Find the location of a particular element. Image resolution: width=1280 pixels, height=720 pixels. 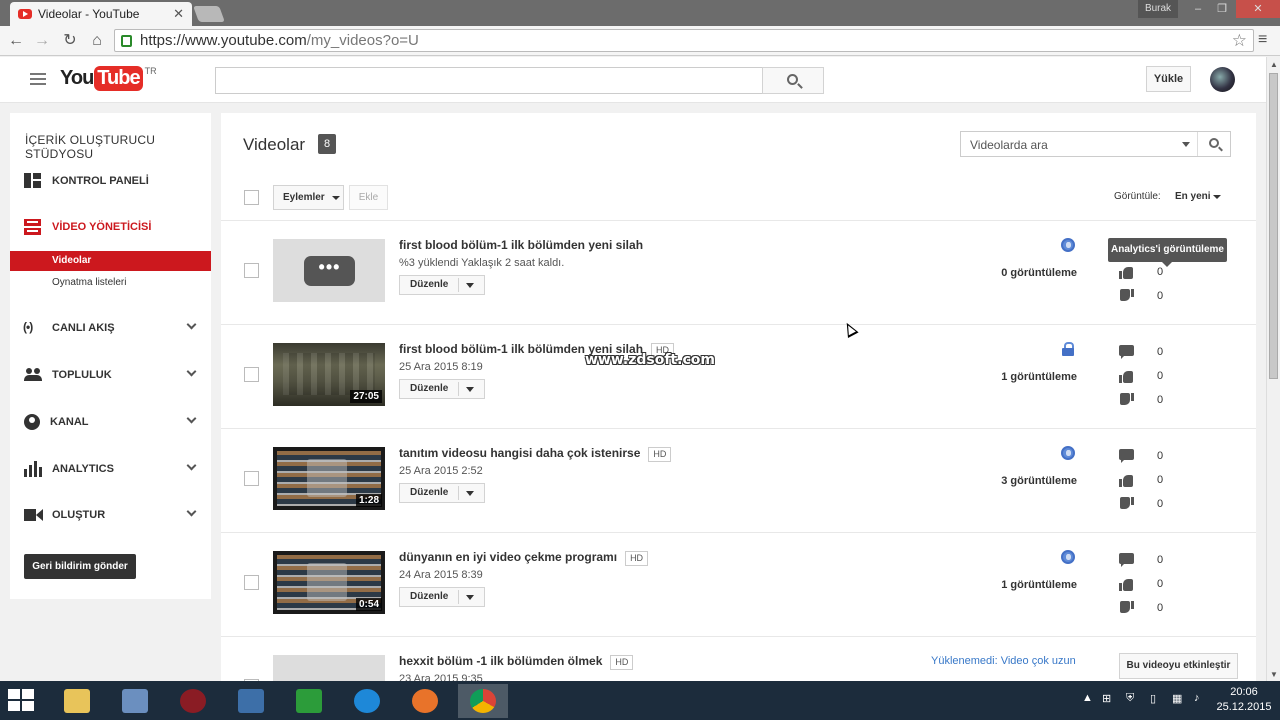

url-field: https://www.youtube.com/my_videos?o=U ☆ is located at coordinates (684, 40).